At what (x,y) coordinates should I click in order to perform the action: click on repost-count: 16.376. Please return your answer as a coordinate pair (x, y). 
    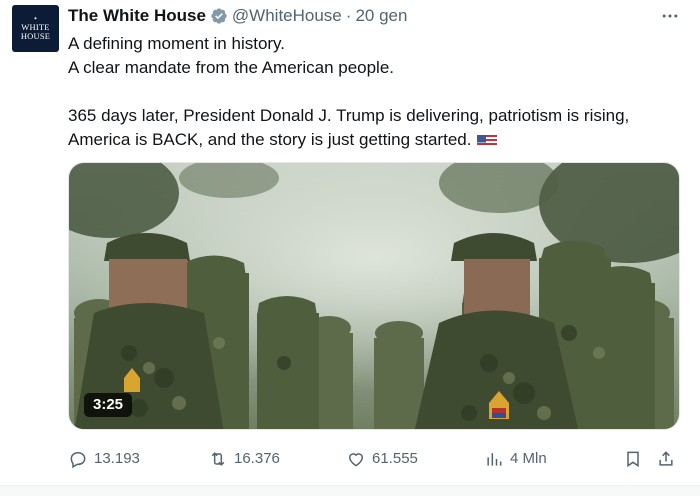
    Looking at the image, I should click on (257, 458).